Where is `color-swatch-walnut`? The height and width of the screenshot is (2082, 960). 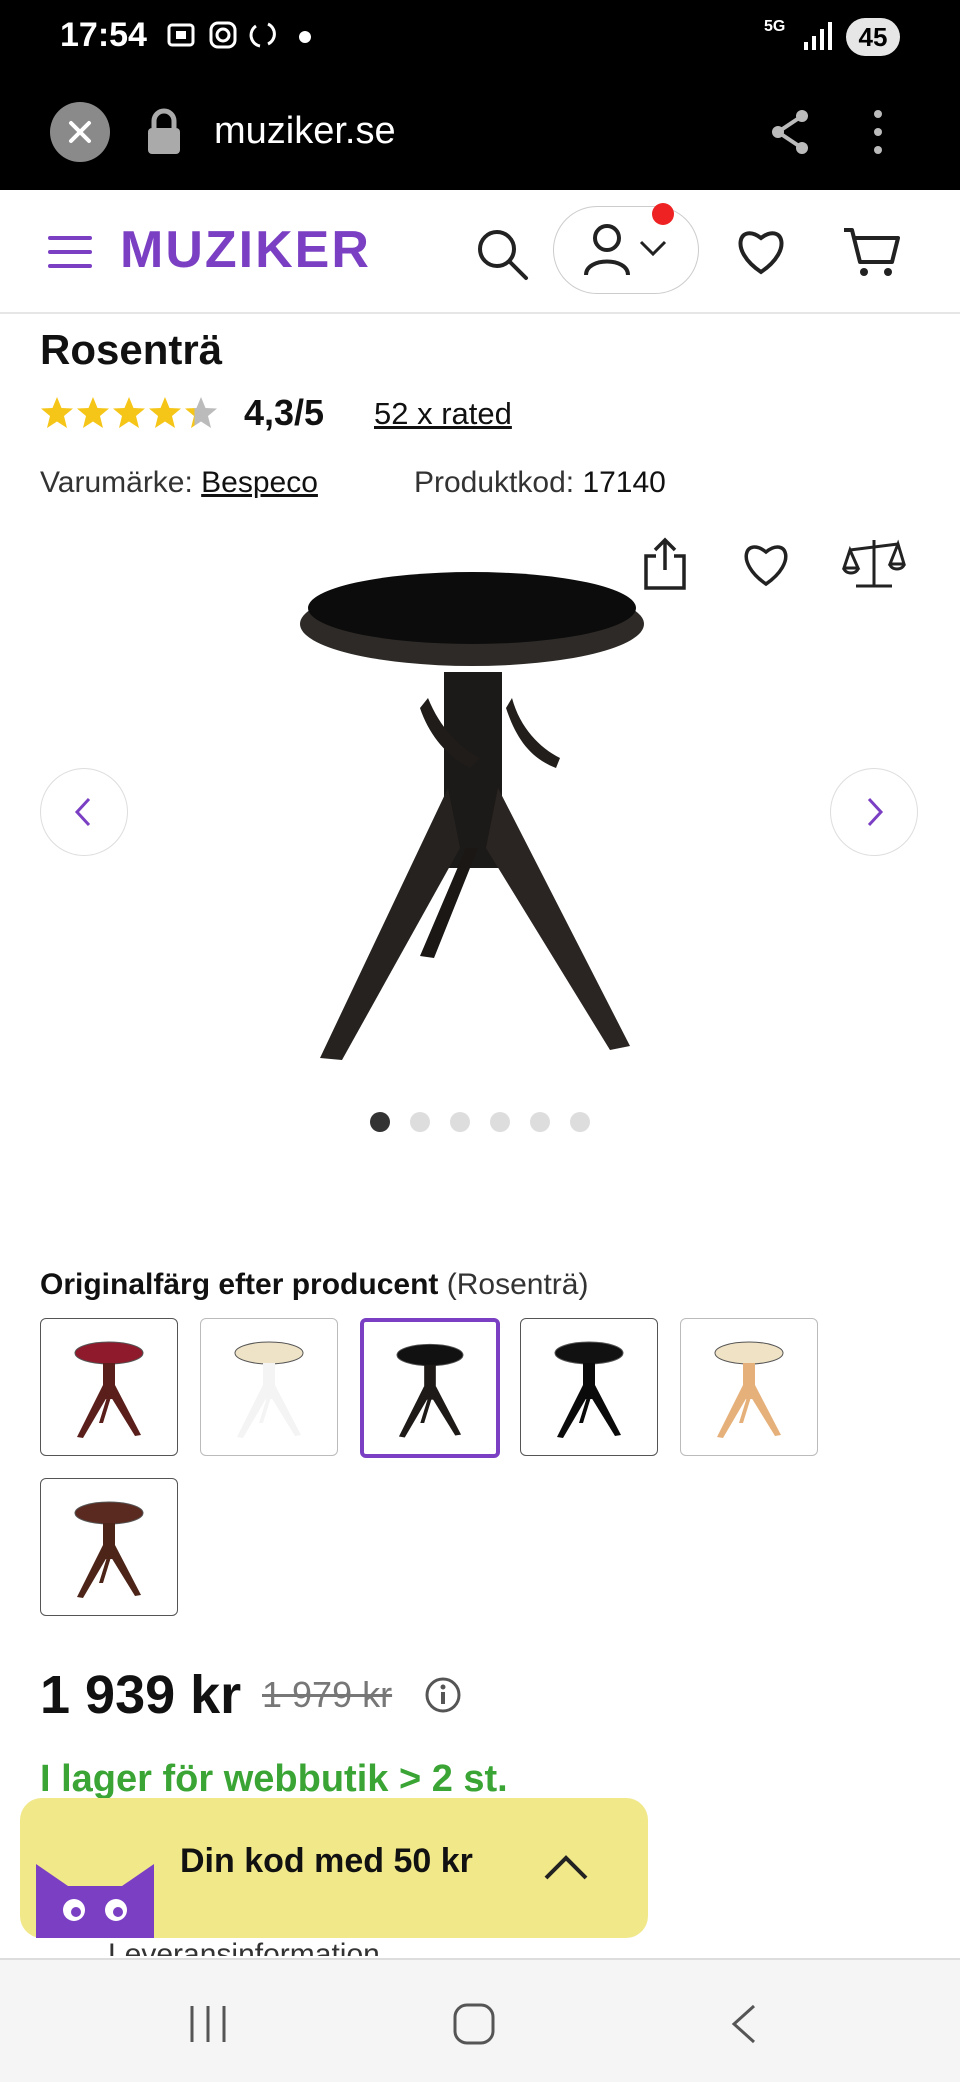
color-swatch-walnut is located at coordinates (109, 1547).